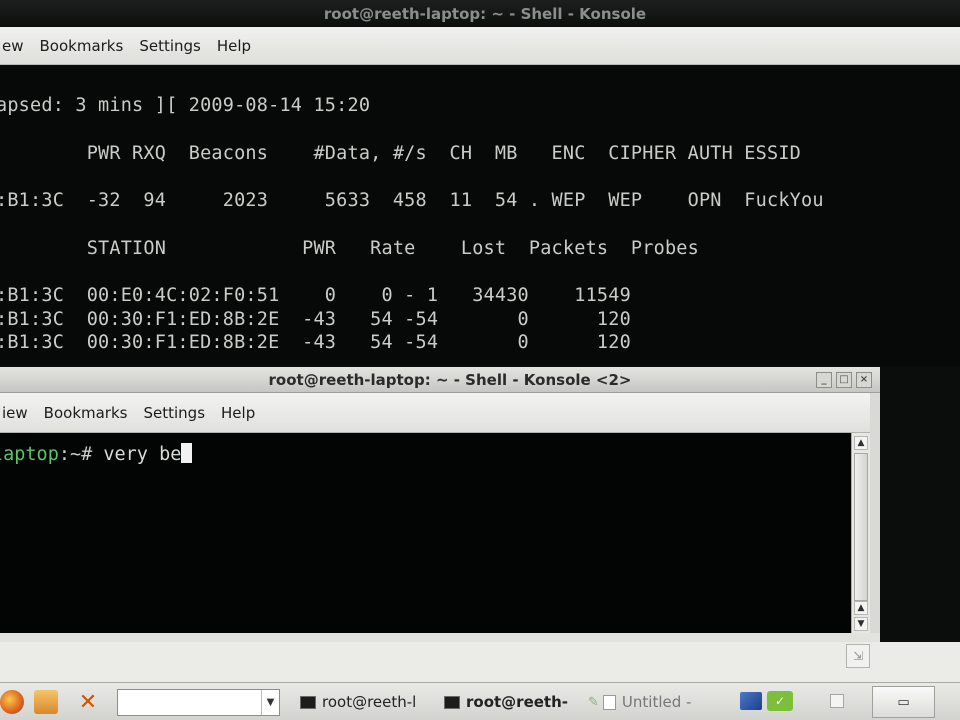  I want to click on menu-view: ew, so click(16, 46).